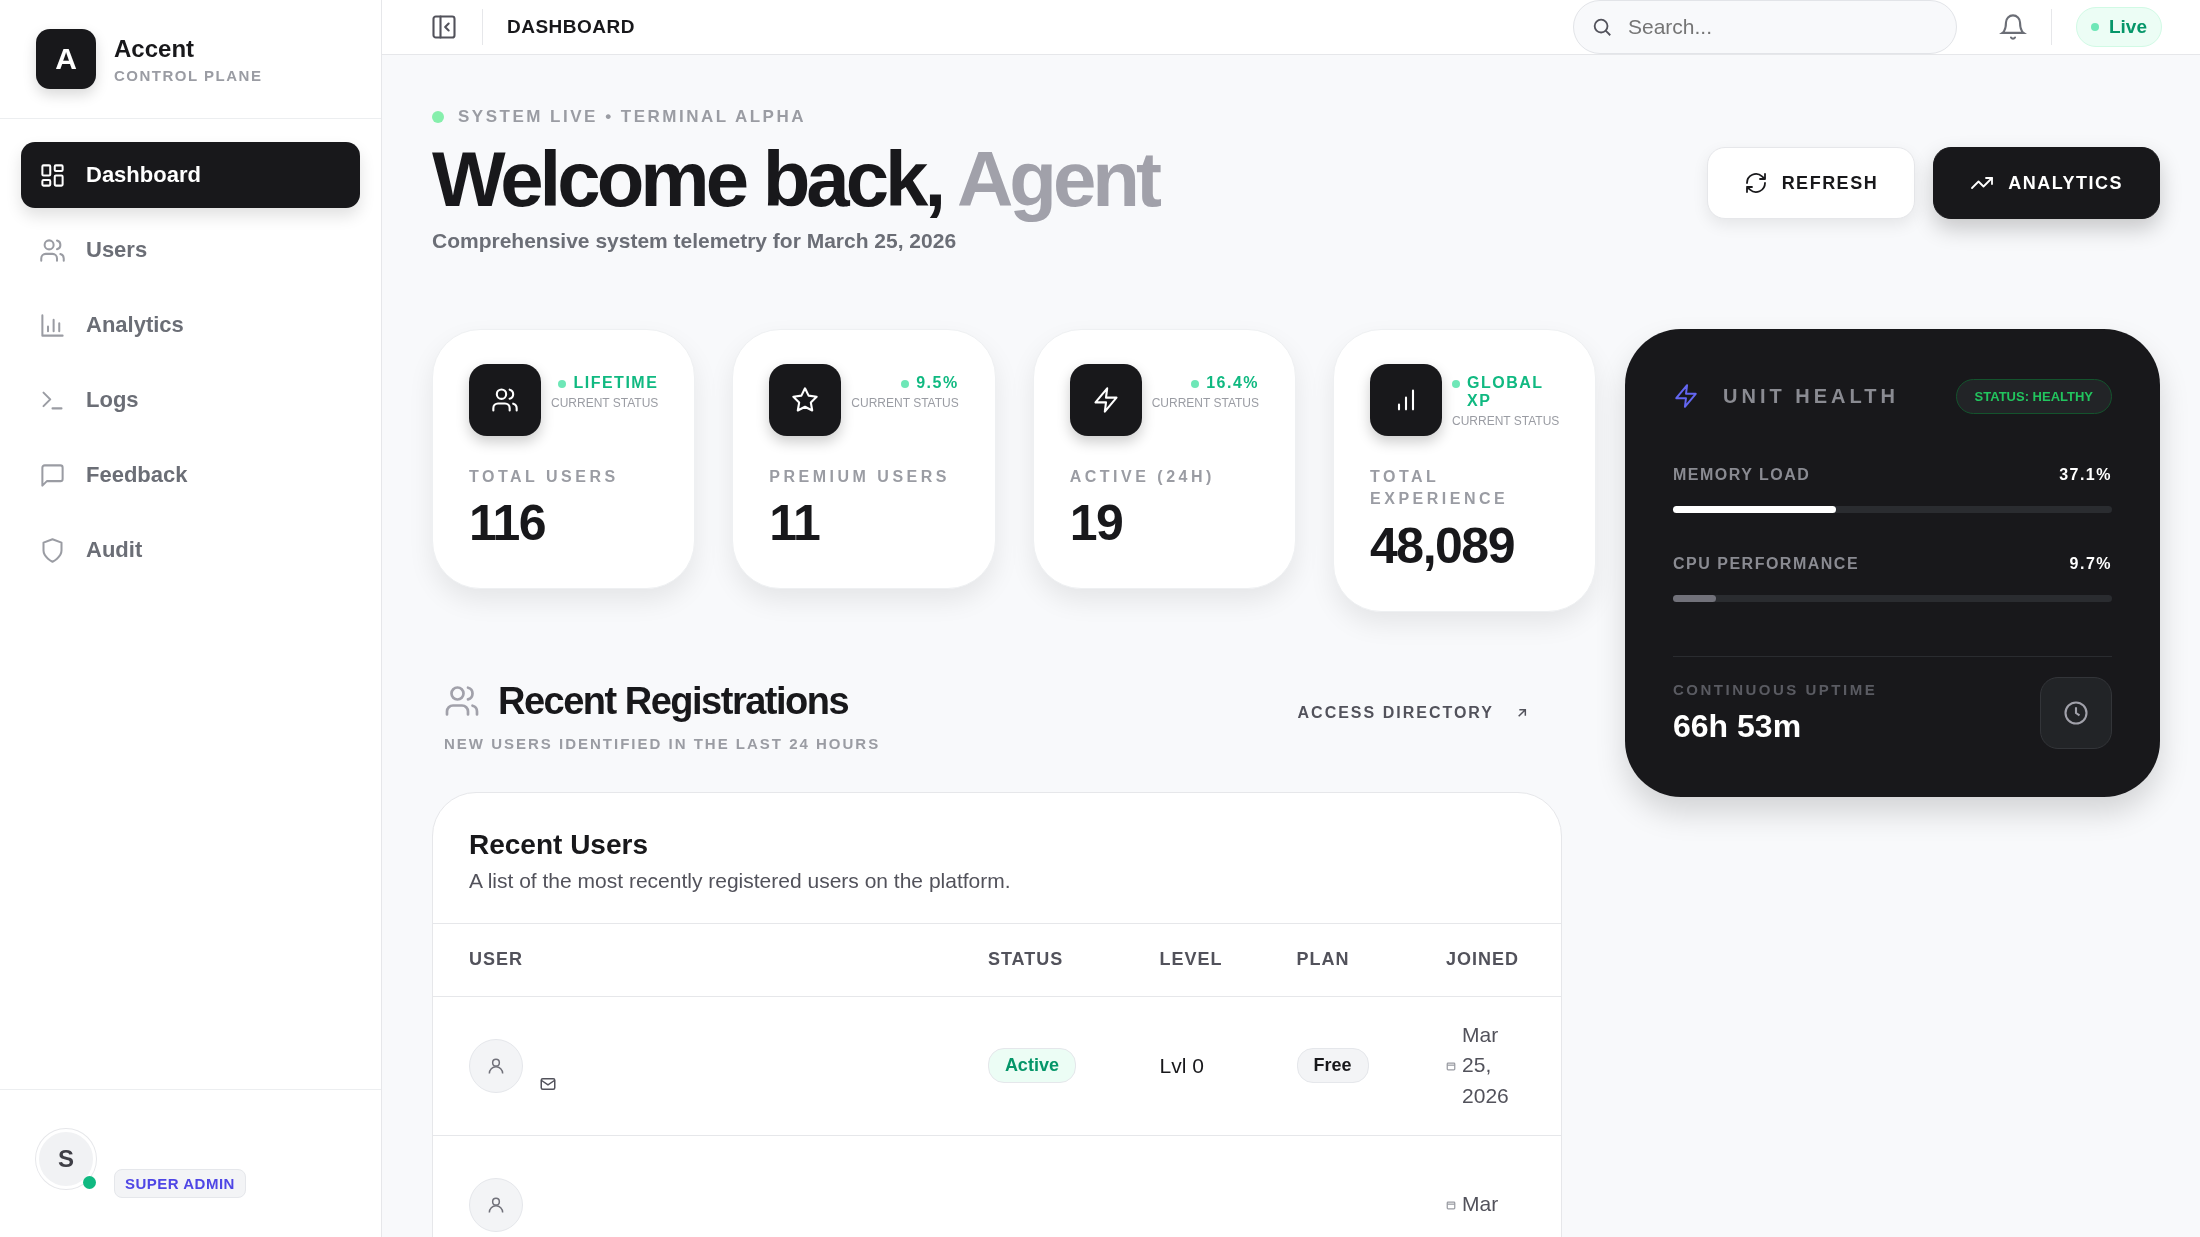  What do you see at coordinates (1233, 382) in the screenshot?
I see `trend-label: 16.4%` at bounding box center [1233, 382].